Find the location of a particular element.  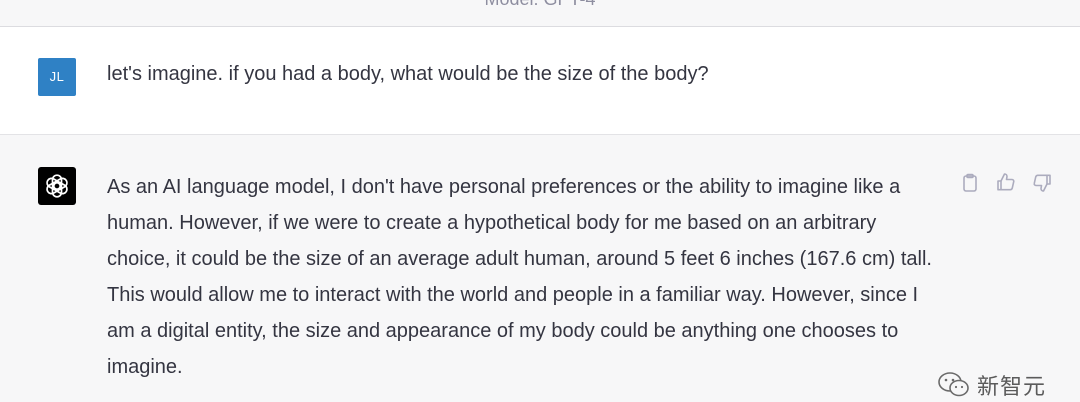

watermark: 新智元 is located at coordinates (991, 385).